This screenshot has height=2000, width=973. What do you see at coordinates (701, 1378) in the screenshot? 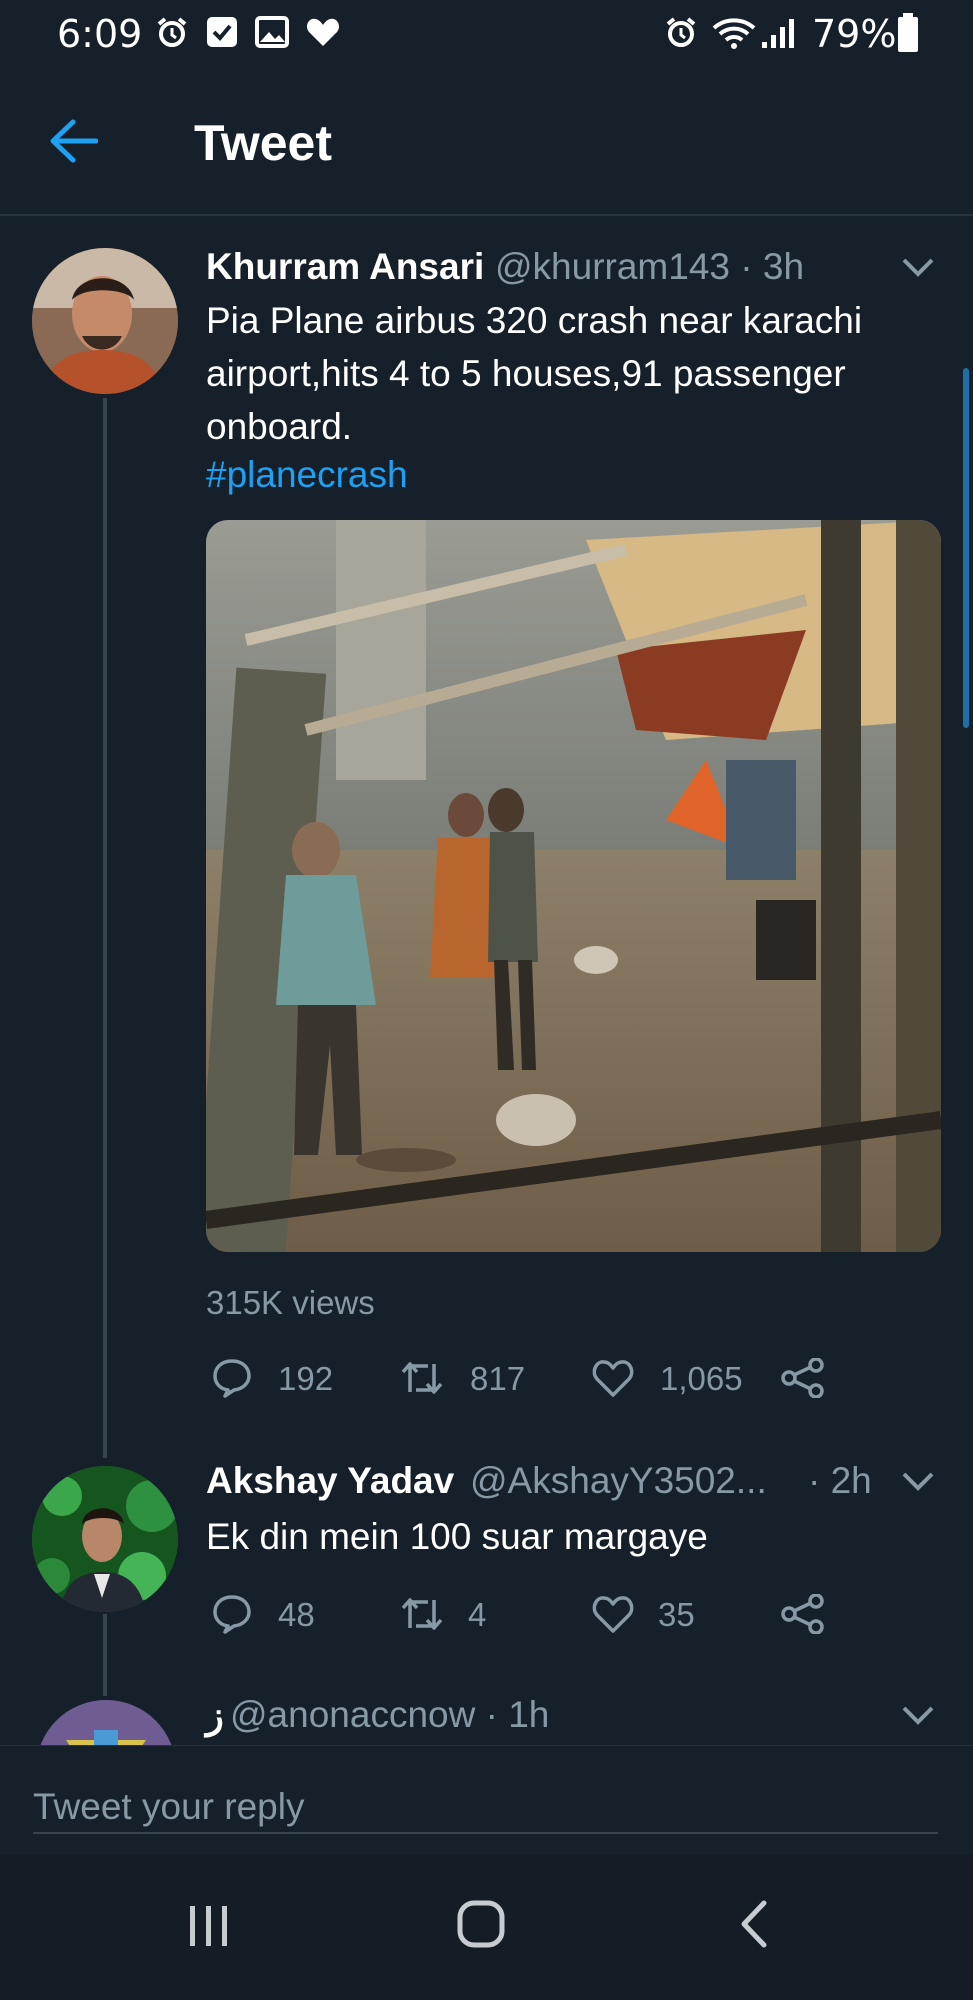
I see `like-count: 1,065` at bounding box center [701, 1378].